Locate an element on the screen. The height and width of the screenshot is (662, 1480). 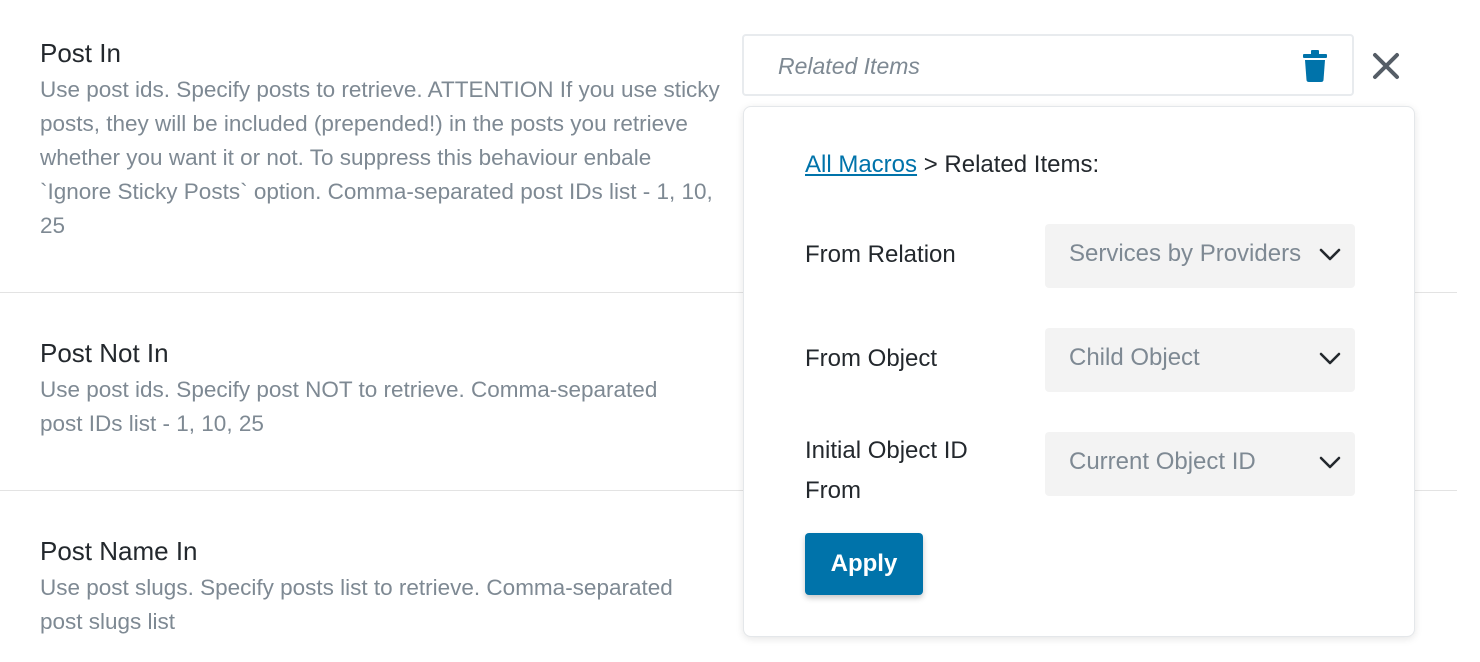
trash-icon is located at coordinates (1315, 66).